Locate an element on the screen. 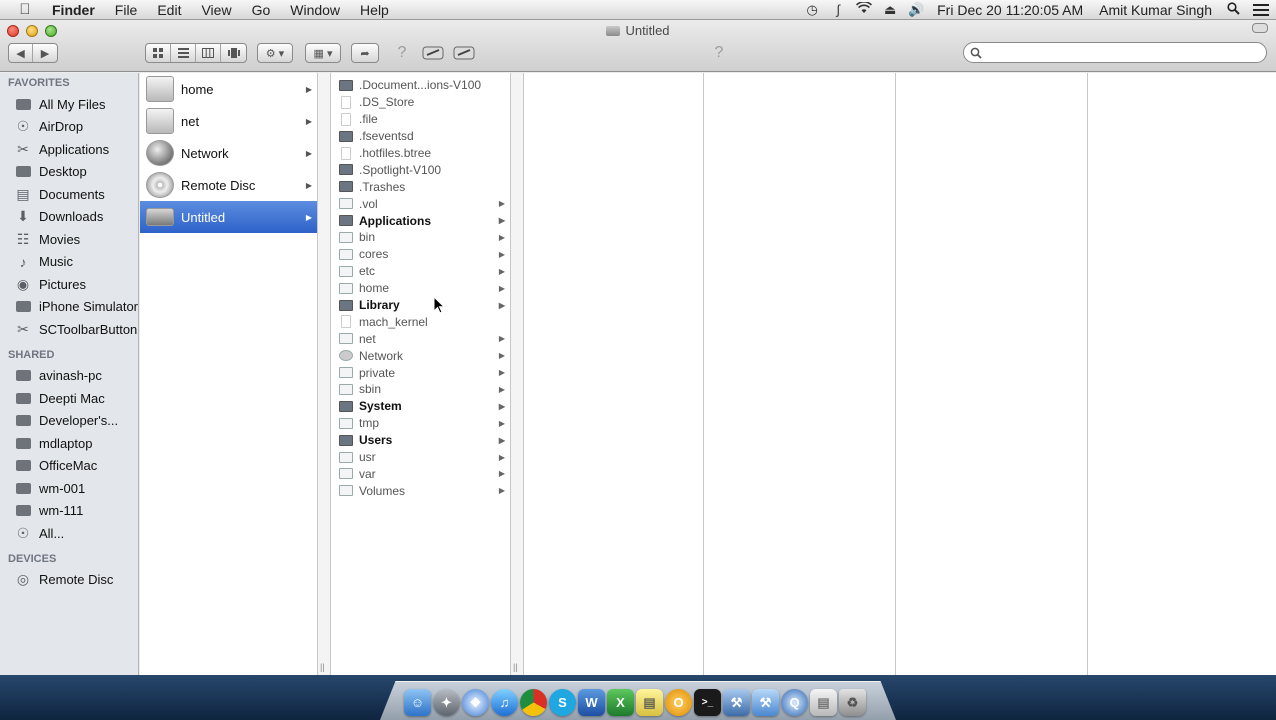 This screenshot has height=720, width=1276. menubar-clock: Fri Dec 20 11:20:05 AM is located at coordinates (1010, 10).